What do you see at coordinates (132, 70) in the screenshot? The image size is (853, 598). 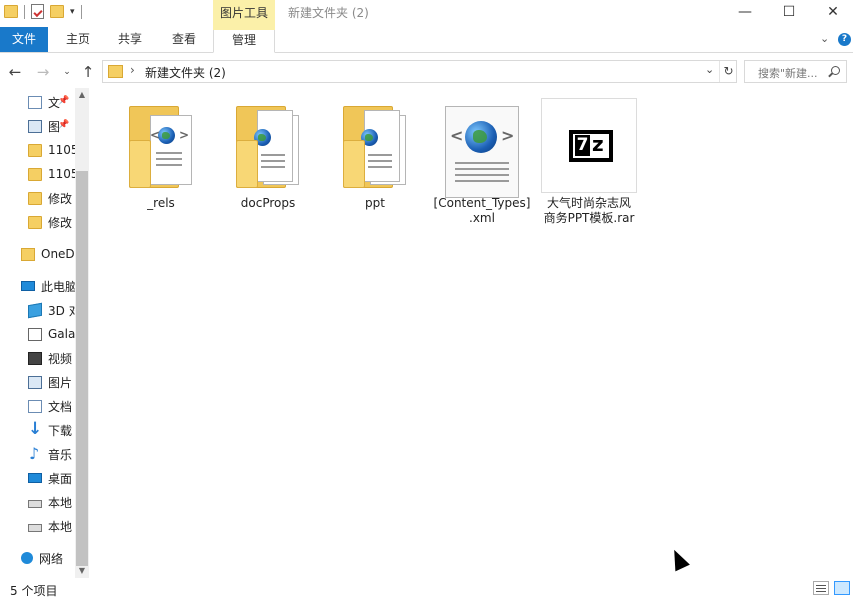 I see `breadcrumb-chevron-icon: ›` at bounding box center [132, 70].